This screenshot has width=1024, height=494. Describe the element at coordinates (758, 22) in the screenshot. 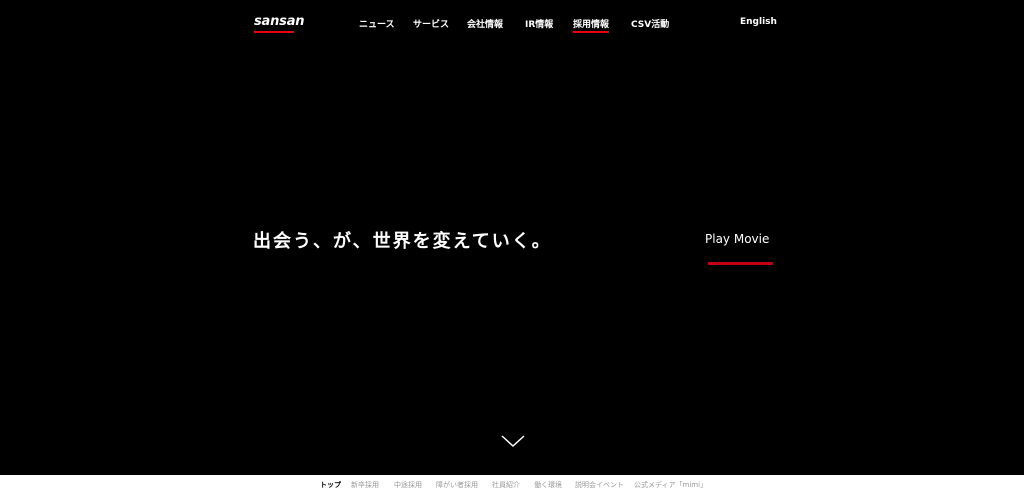

I see `english-link: English` at that location.